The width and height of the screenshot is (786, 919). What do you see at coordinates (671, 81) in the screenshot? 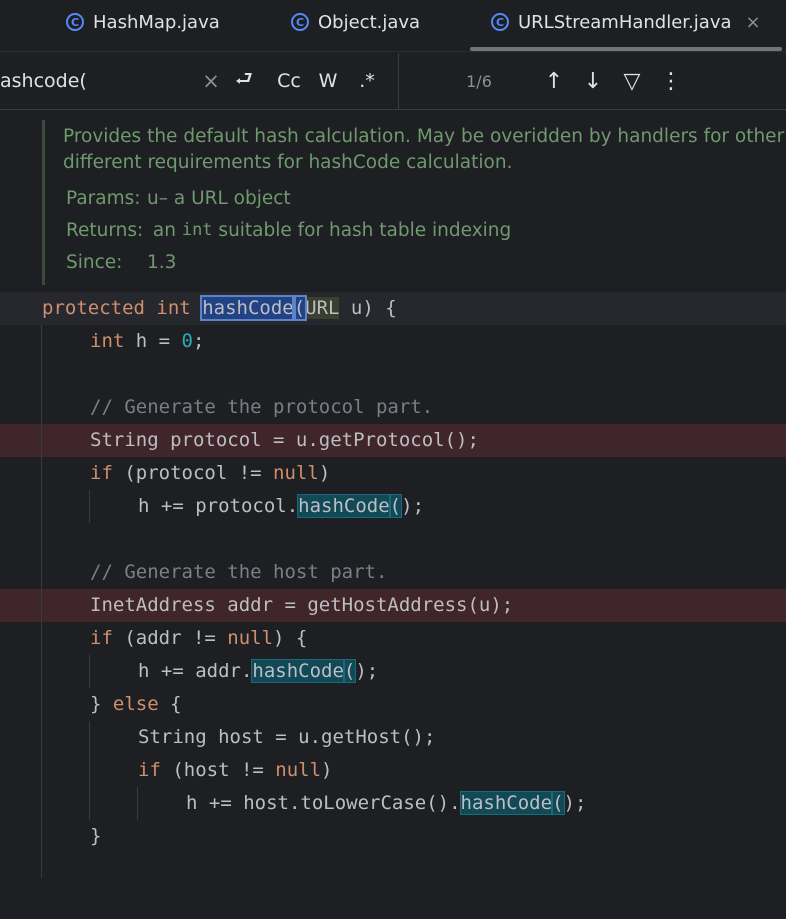
I see `more-options-icon: ⋮` at bounding box center [671, 81].